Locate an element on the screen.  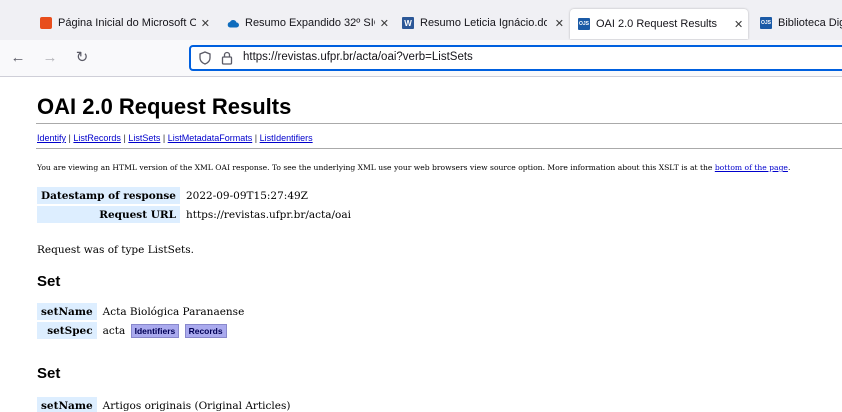
tab-biblioteca-digital: OJS Biblioteca Digital is located at coordinates (801, 23).